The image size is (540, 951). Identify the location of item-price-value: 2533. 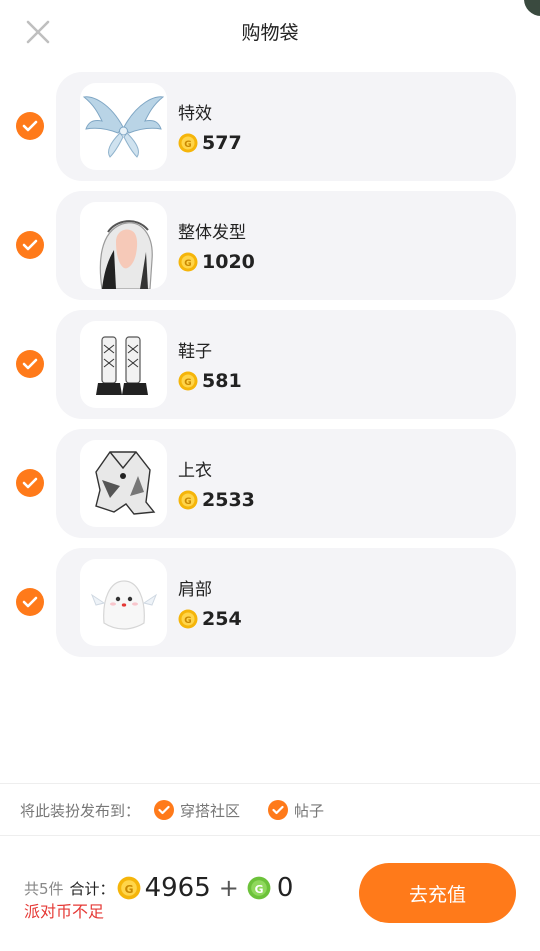
(228, 500).